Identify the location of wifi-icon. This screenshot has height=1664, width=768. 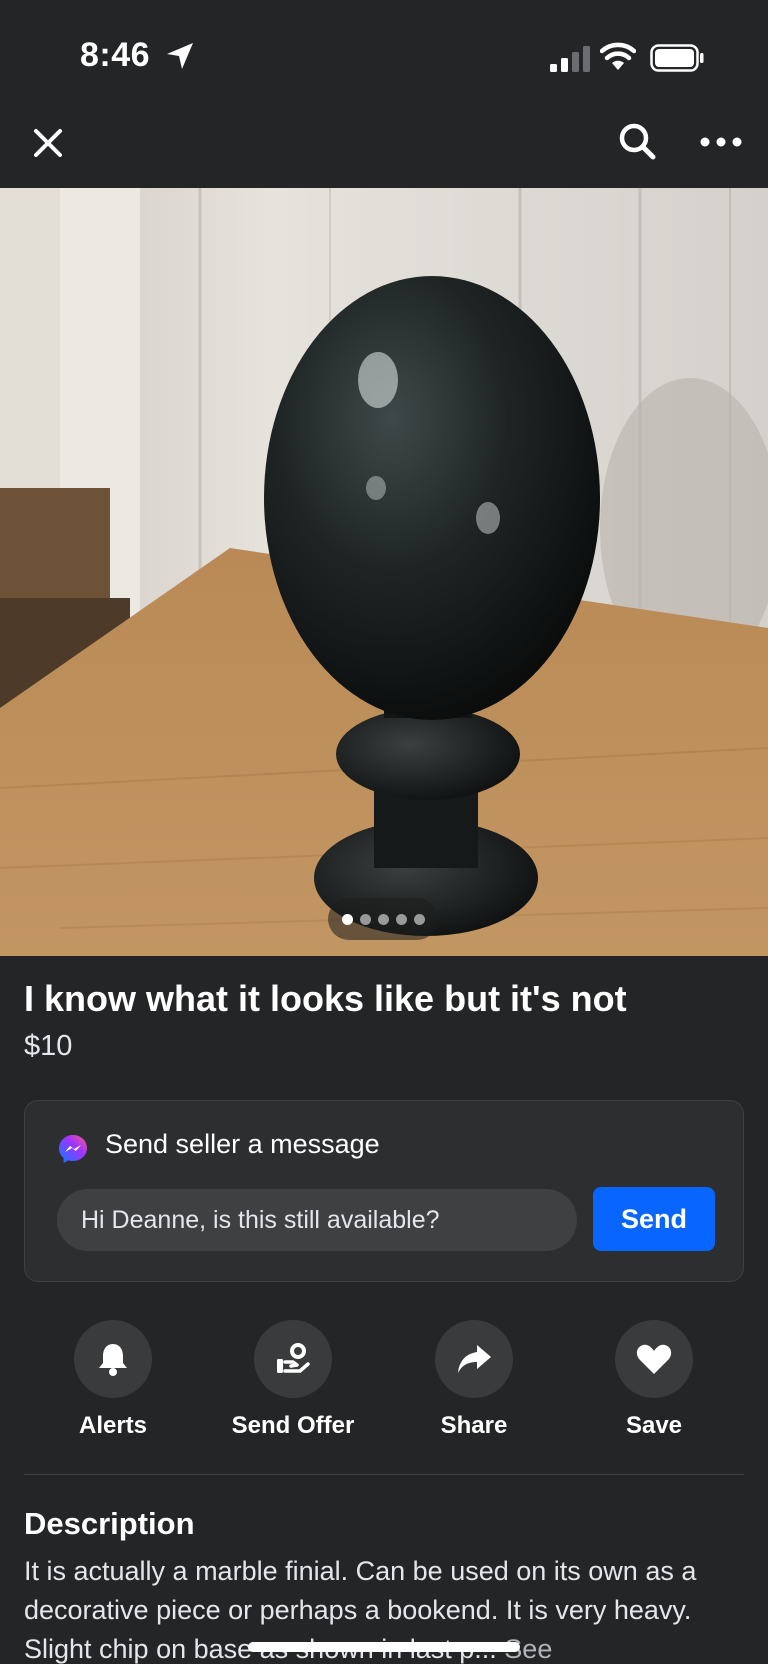
(618, 56).